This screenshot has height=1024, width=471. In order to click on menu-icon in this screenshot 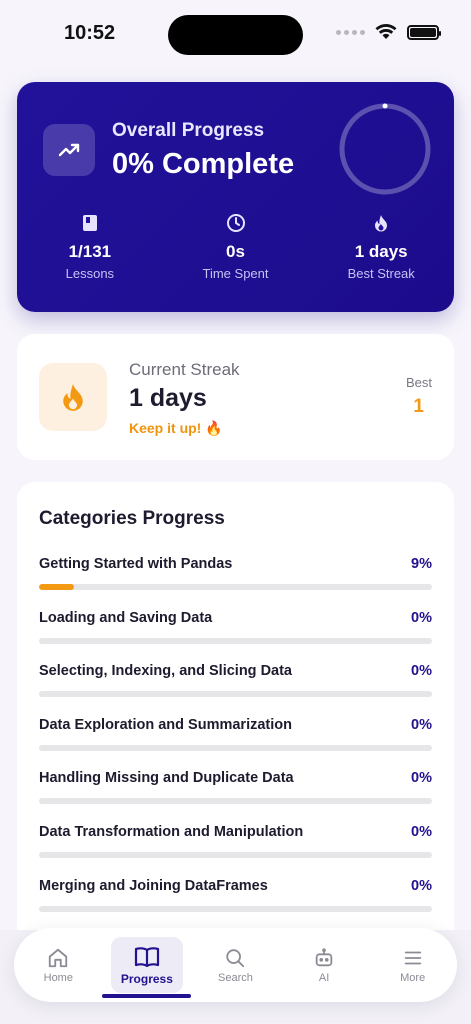, I will do `click(412, 957)`.